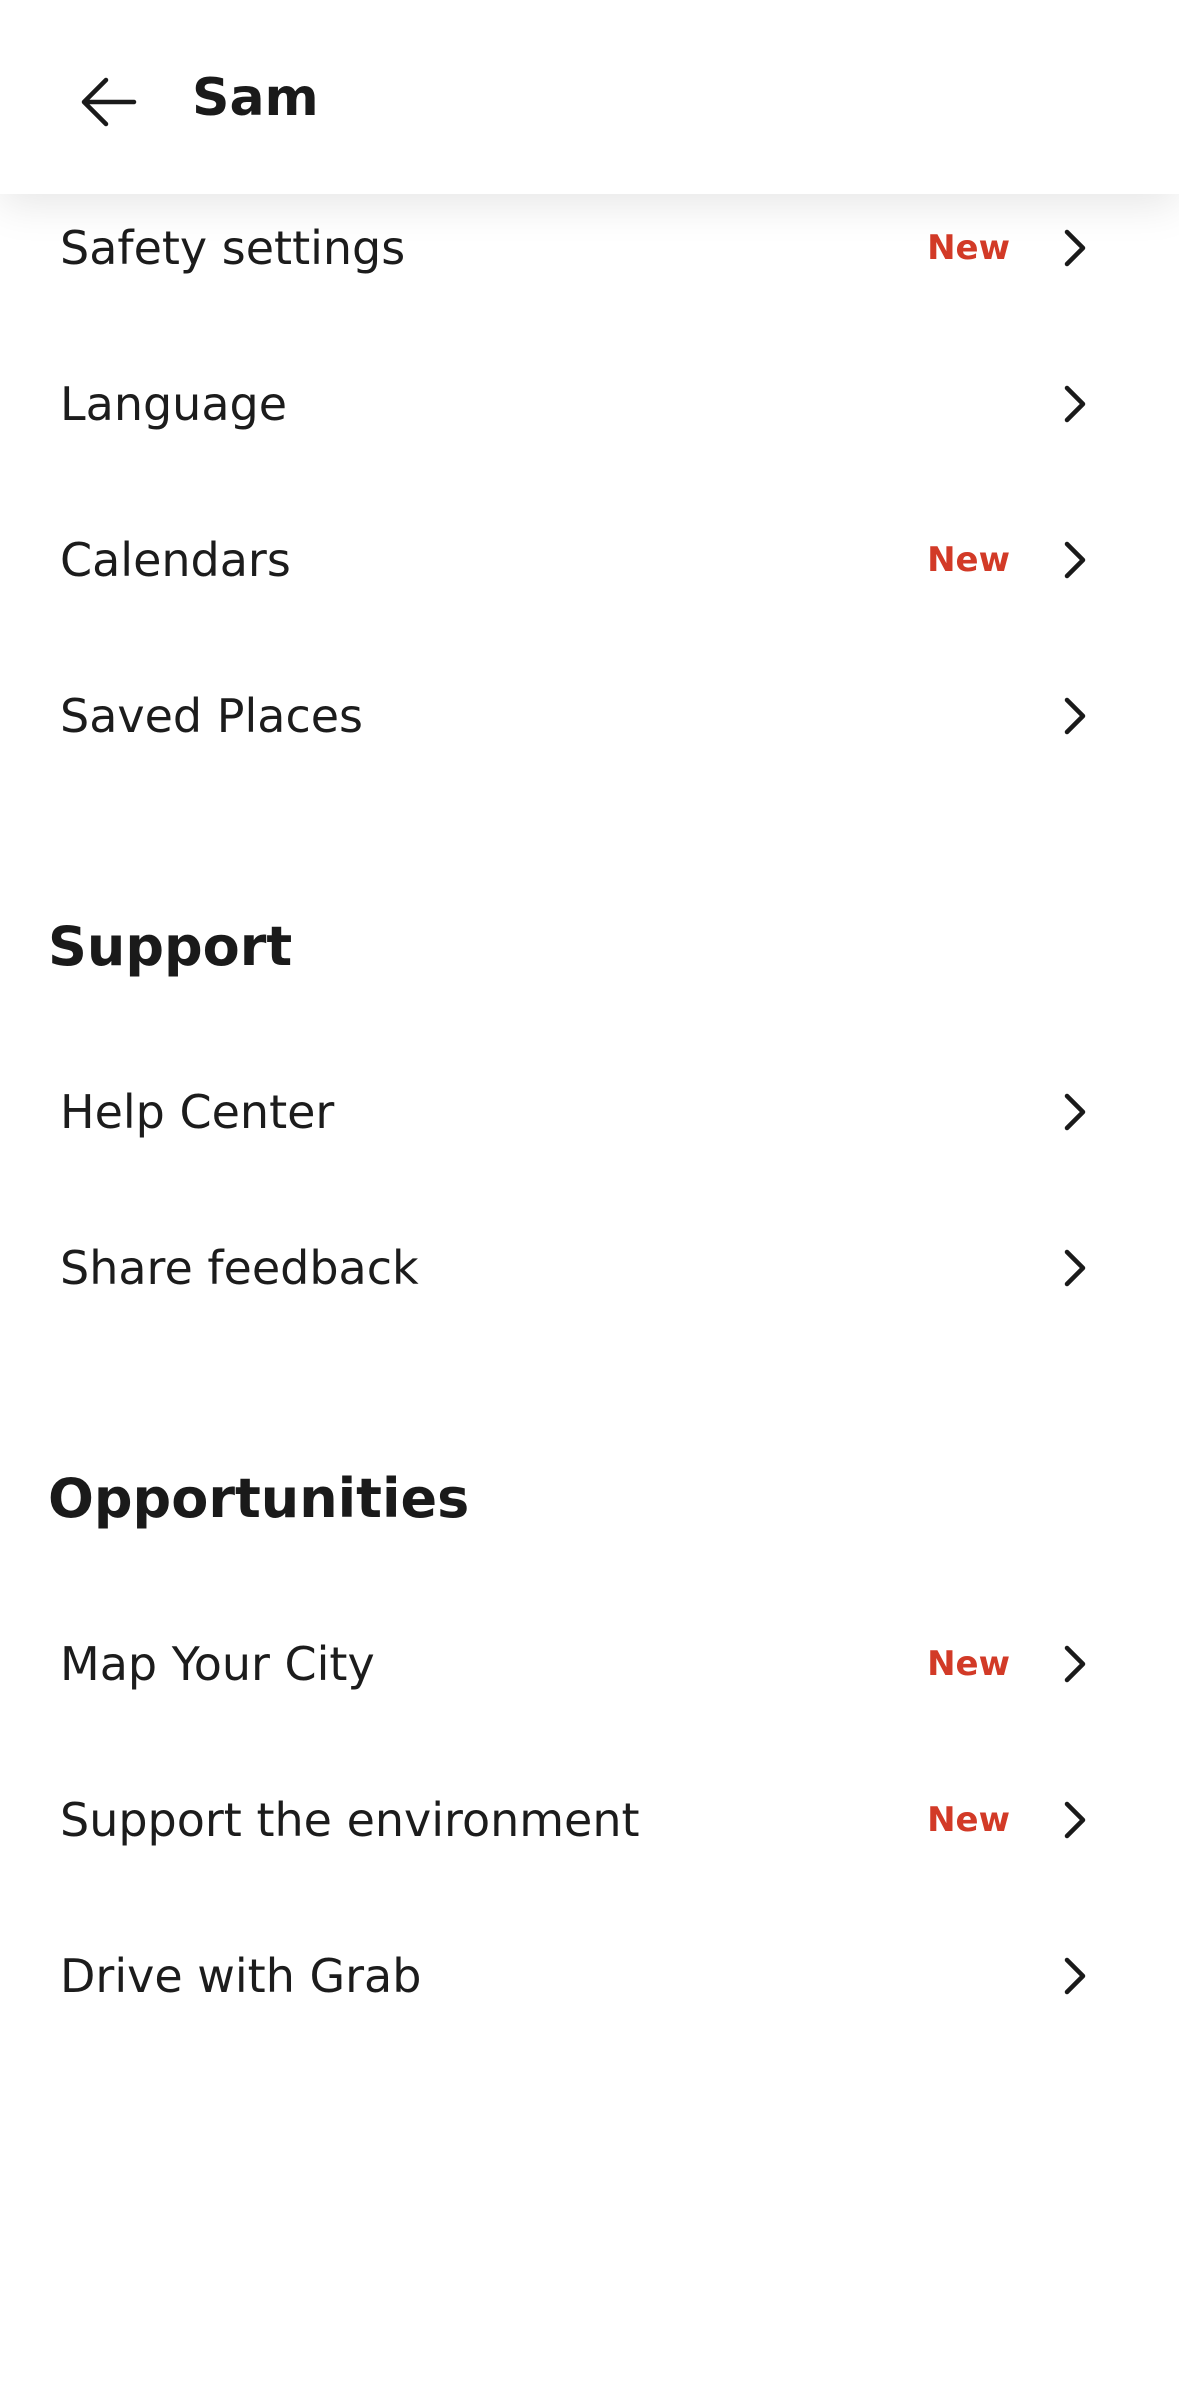 This screenshot has width=1179, height=2396. What do you see at coordinates (175, 560) in the screenshot?
I see `menu-item-label: Calendars` at bounding box center [175, 560].